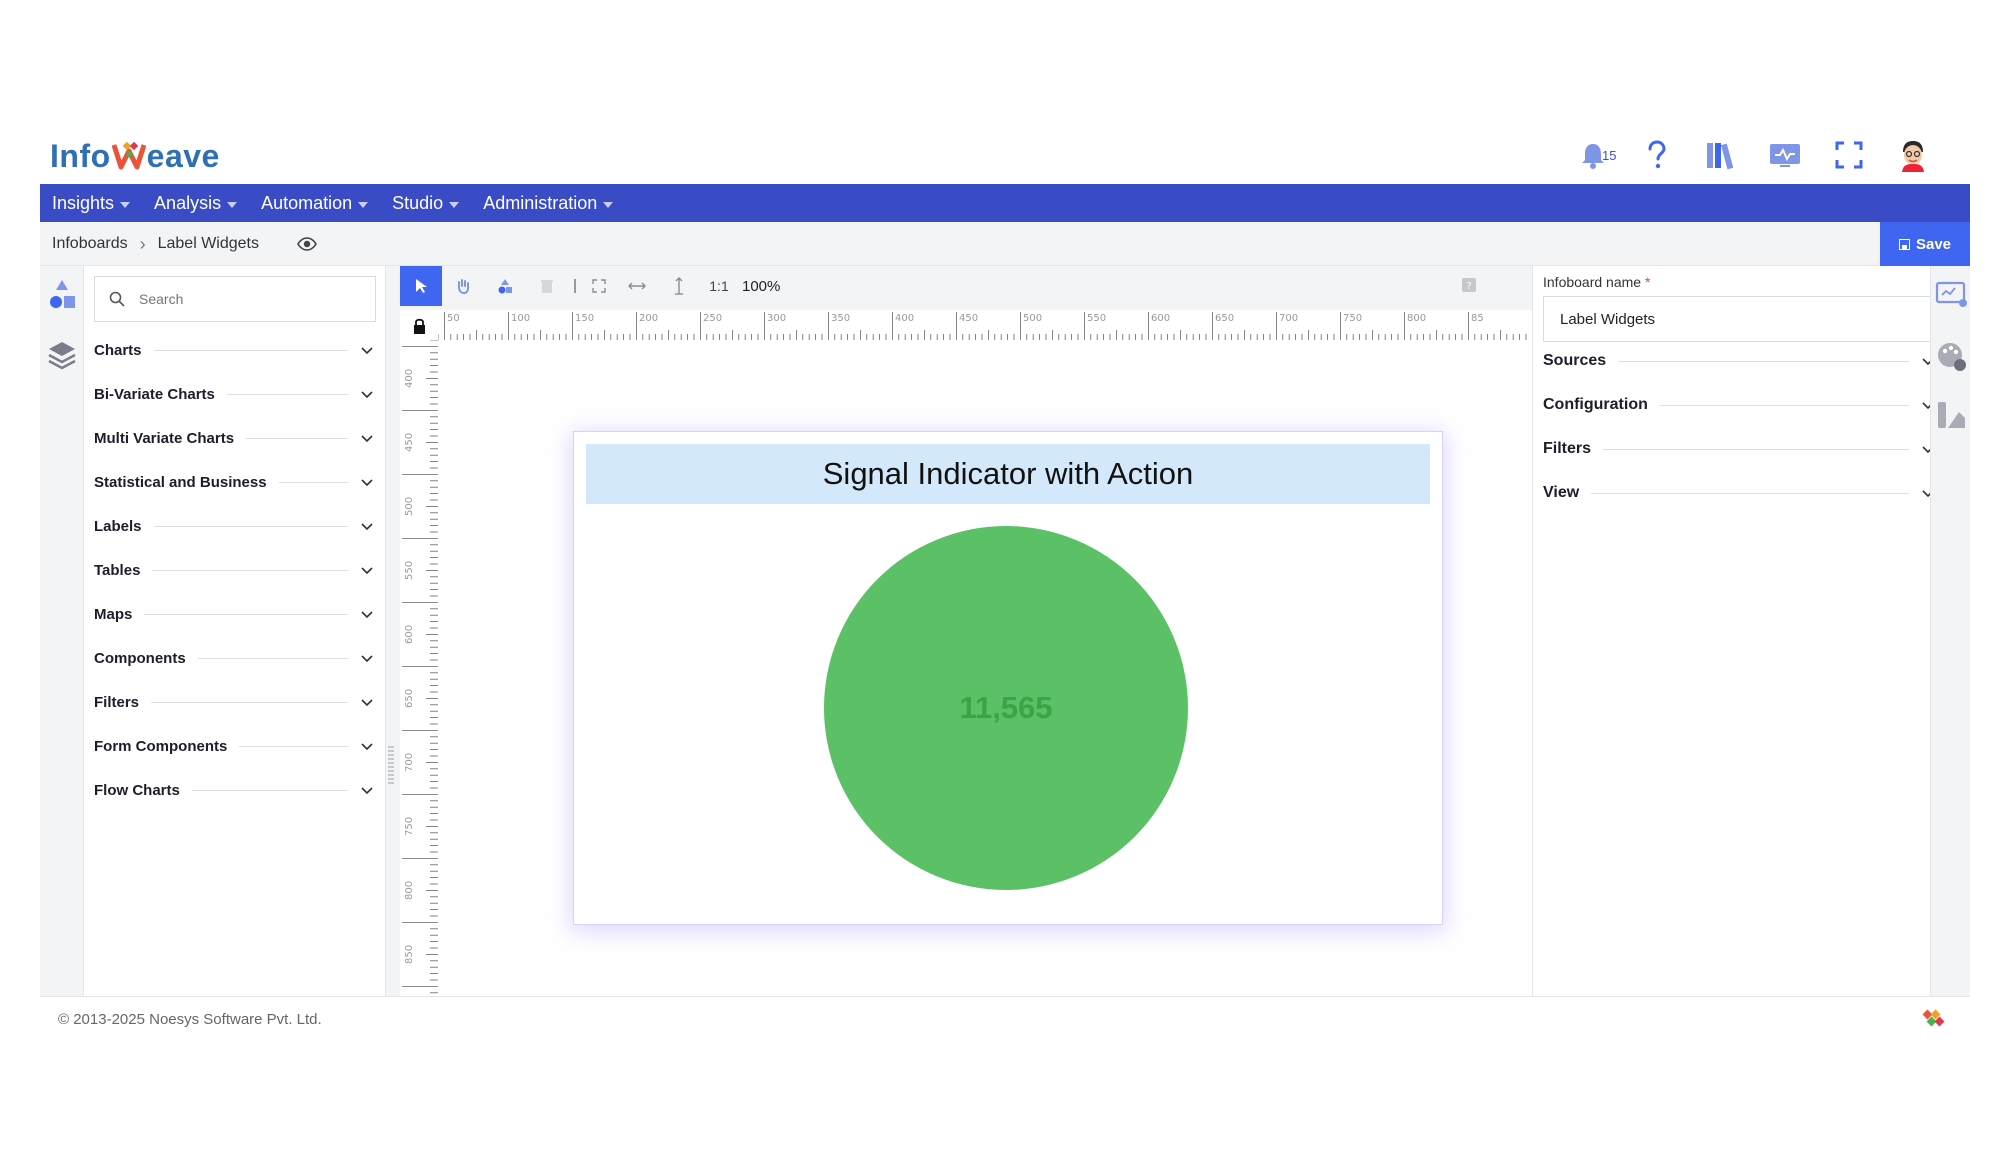 The image size is (2000, 1160). Describe the element at coordinates (1006, 708) in the screenshot. I see `signal-indicator-circle: 11,565` at that location.